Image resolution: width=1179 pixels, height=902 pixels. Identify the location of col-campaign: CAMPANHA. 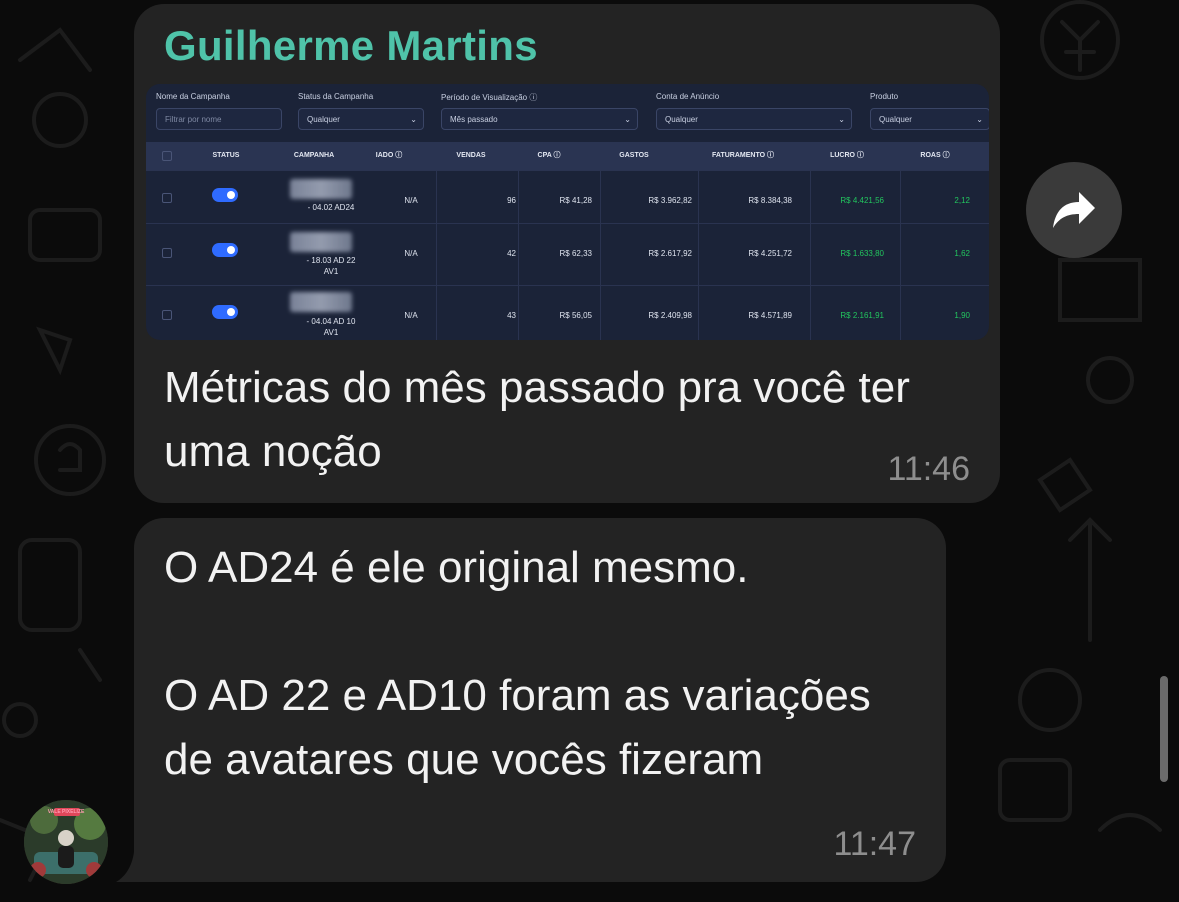
(314, 155).